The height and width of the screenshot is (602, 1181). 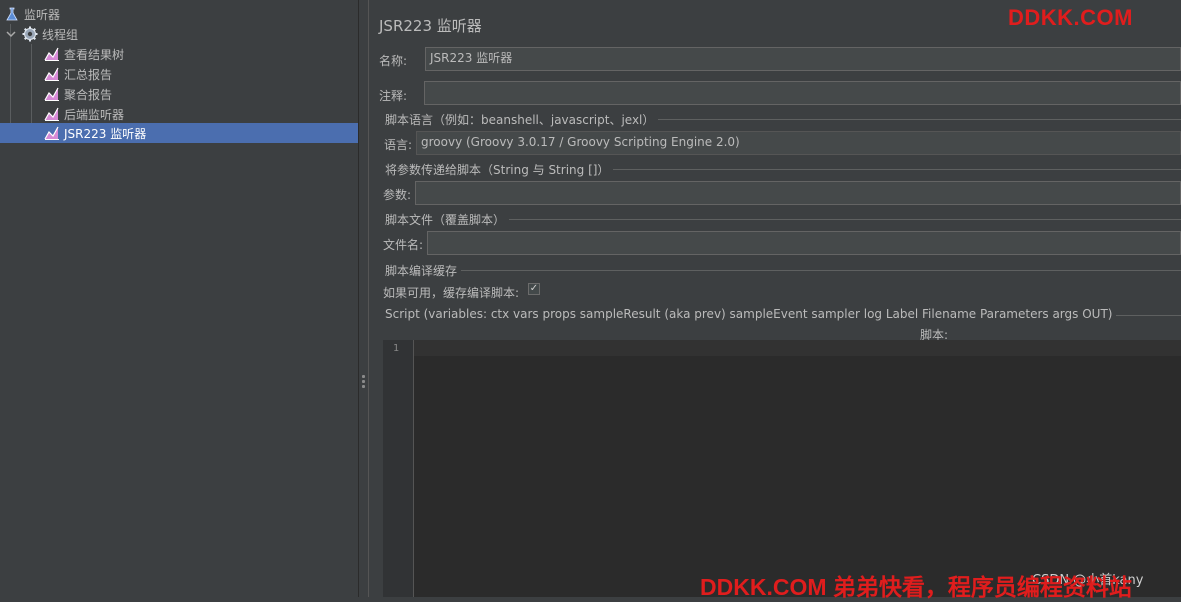 What do you see at coordinates (363, 382) in the screenshot?
I see `splitter-grip-icon` at bounding box center [363, 382].